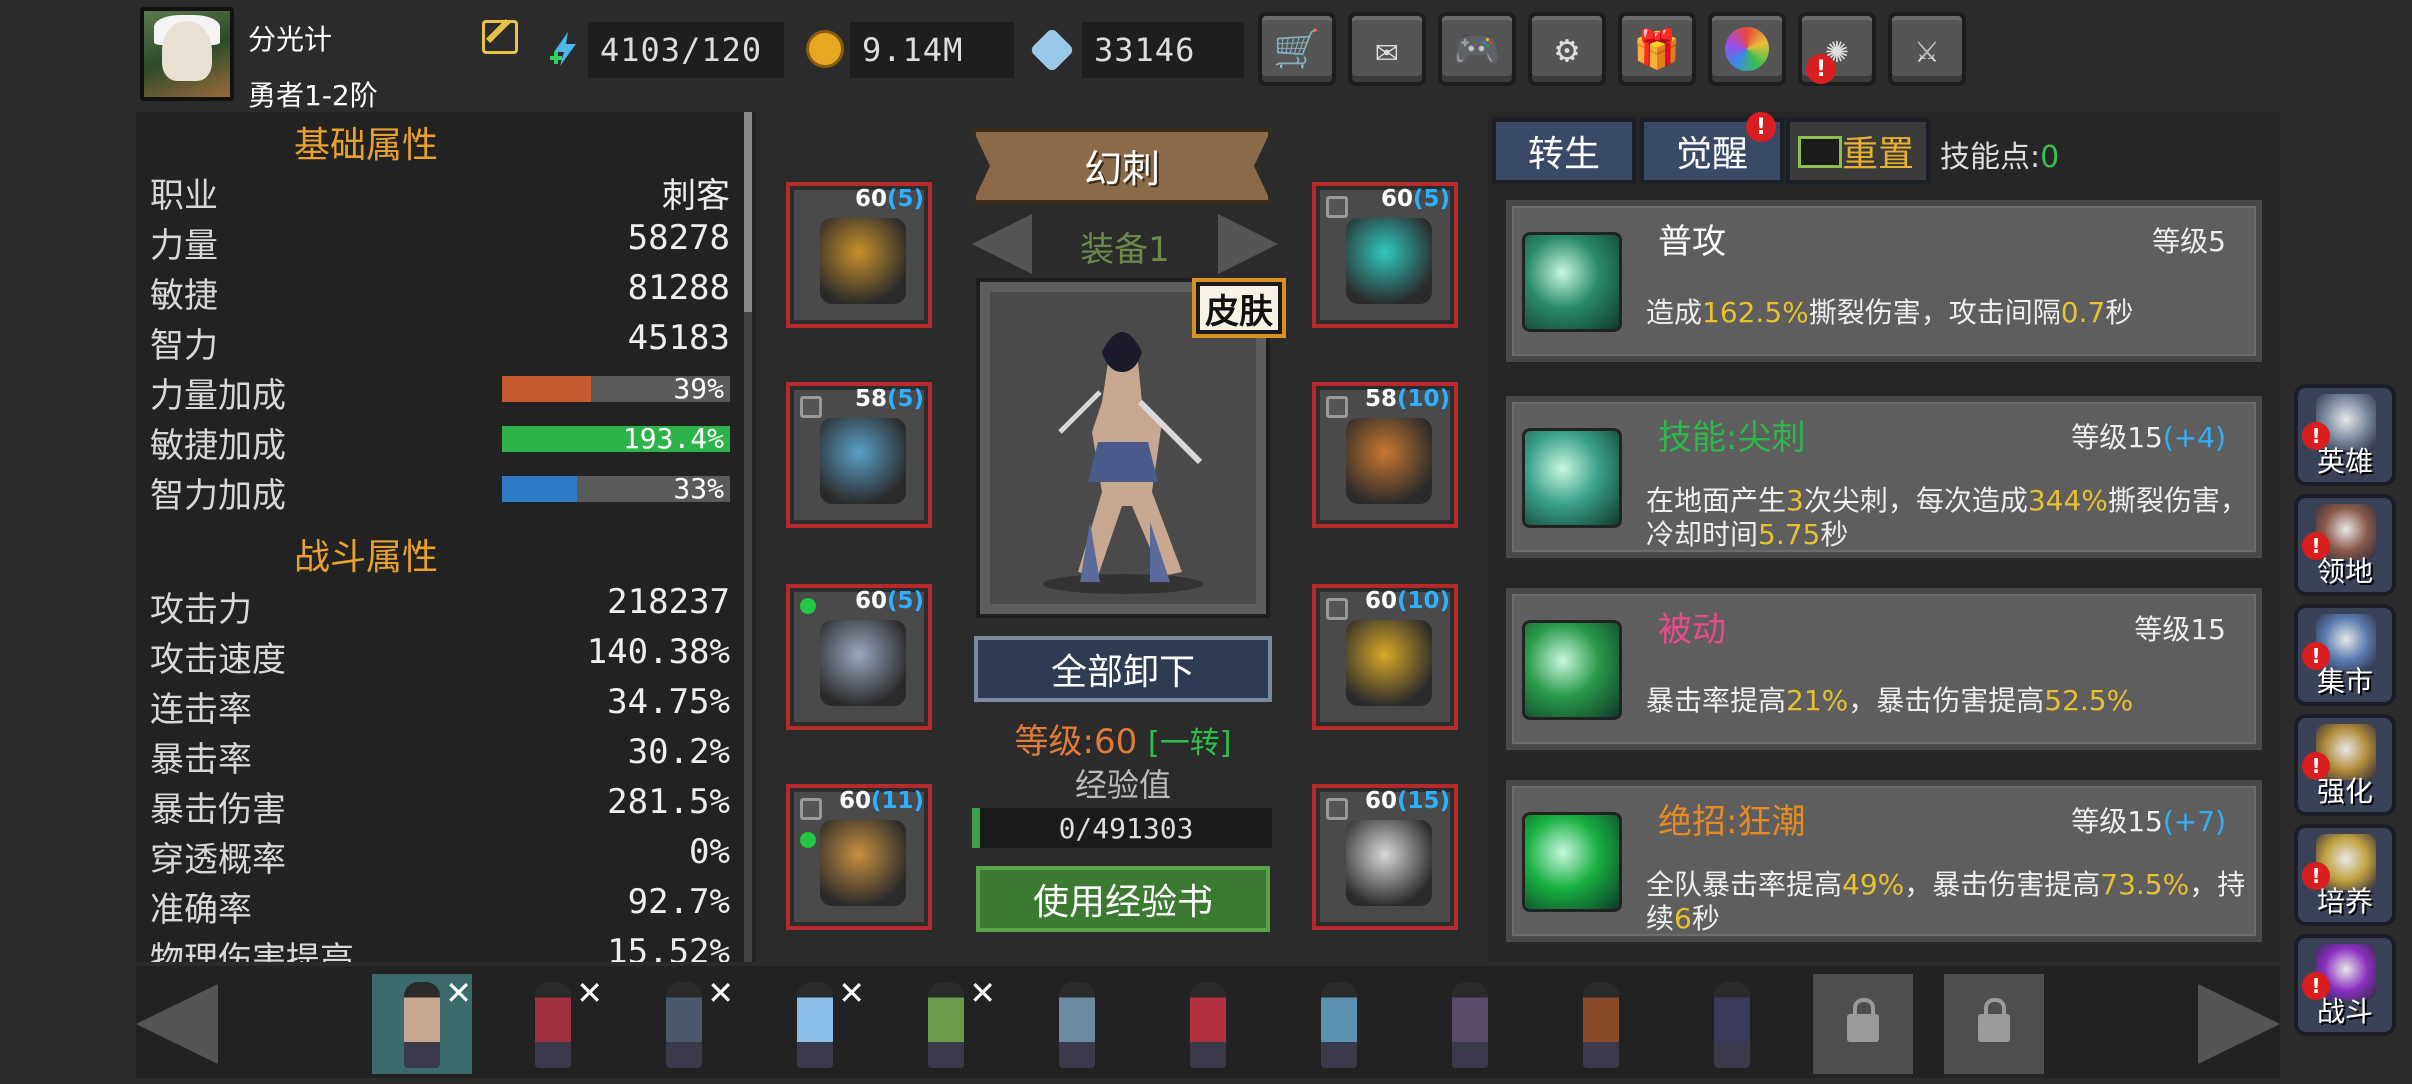 This screenshot has height=1084, width=2412. I want to click on reset-button: 重置, so click(1858, 151).